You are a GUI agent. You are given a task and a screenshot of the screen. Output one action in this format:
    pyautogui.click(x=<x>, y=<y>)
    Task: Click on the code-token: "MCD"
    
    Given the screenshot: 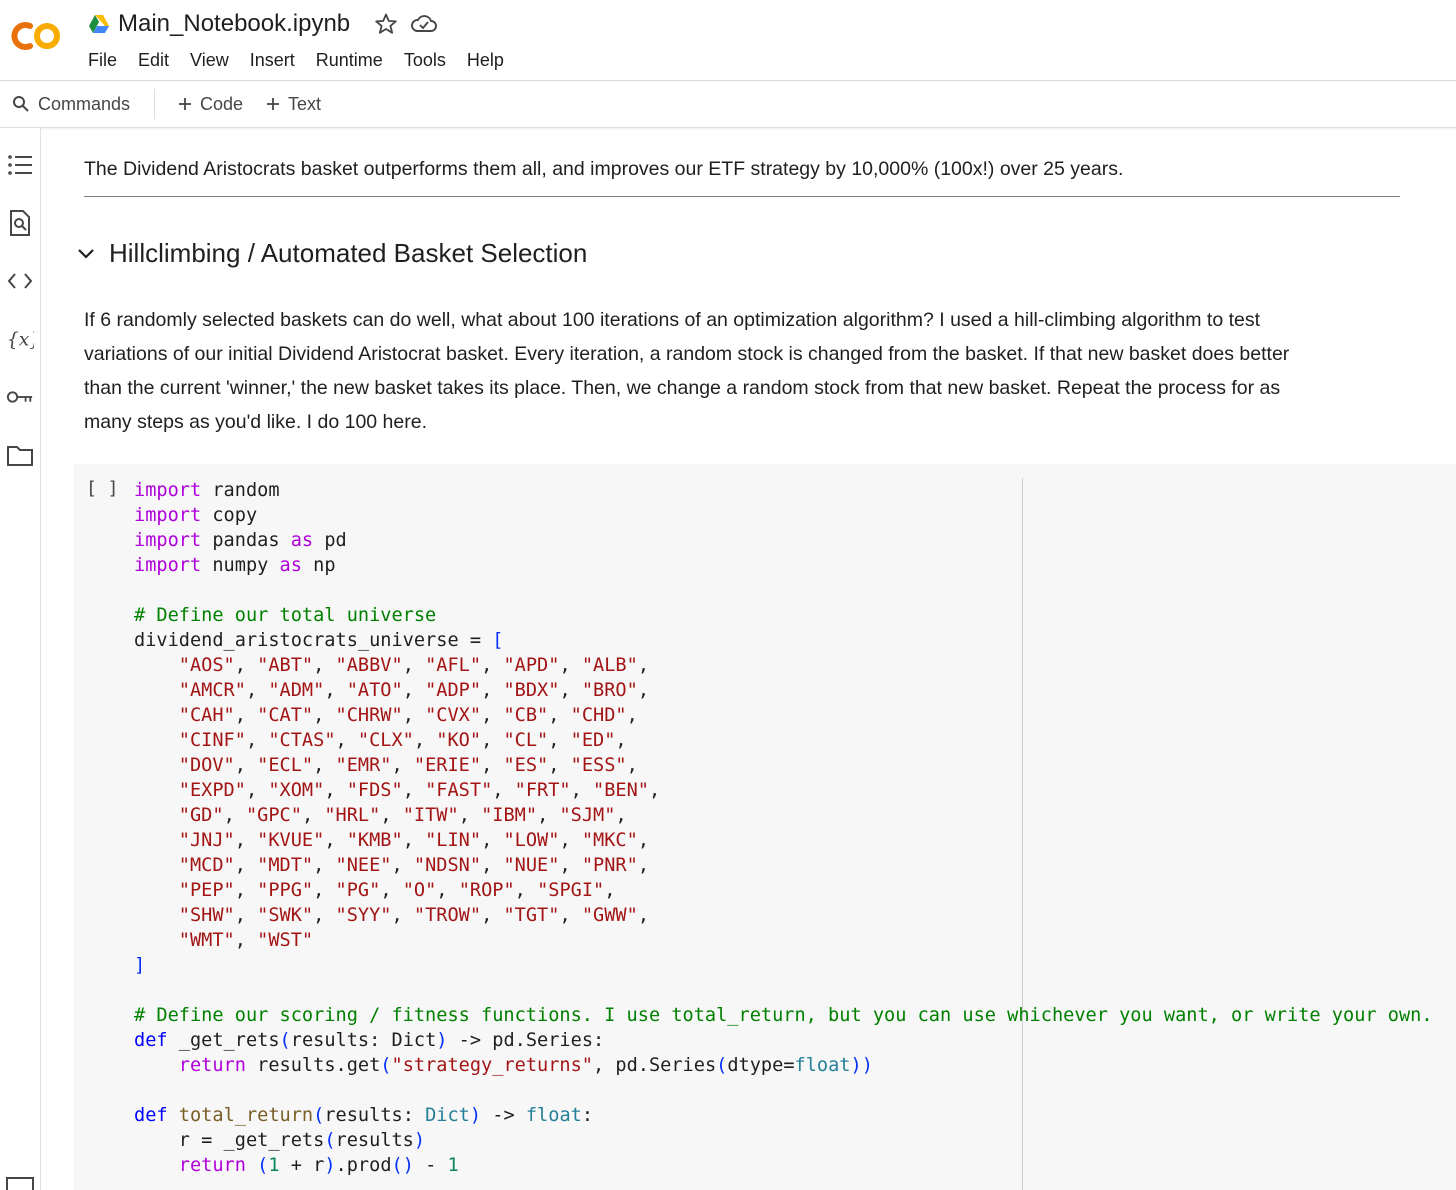 What is the action you would take?
    pyautogui.click(x=206, y=865)
    